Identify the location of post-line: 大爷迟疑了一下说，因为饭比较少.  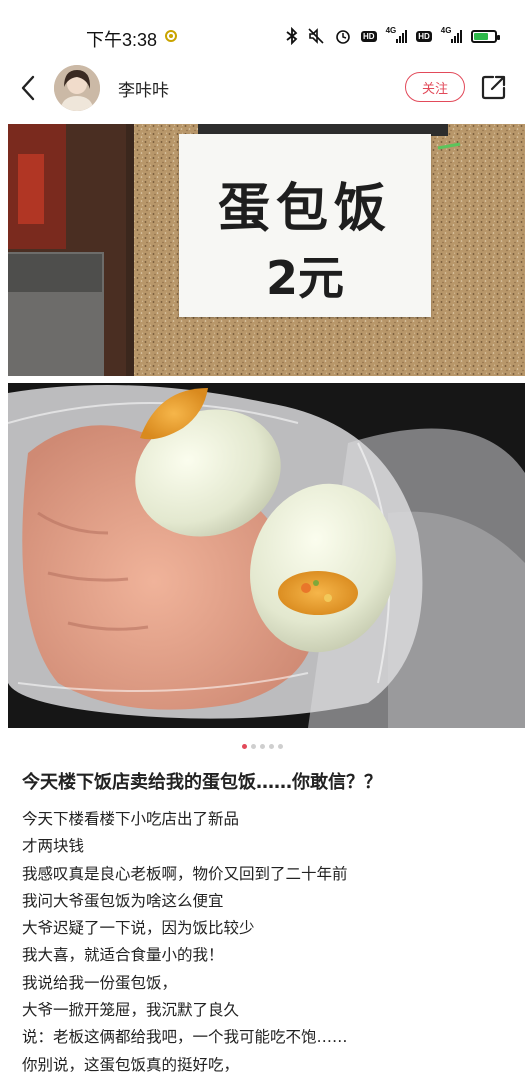
(138, 928).